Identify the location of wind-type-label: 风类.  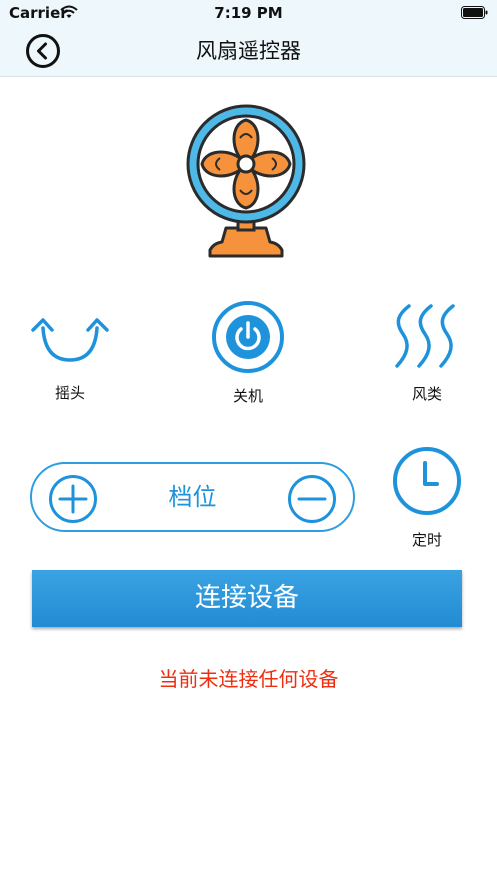
(426, 394).